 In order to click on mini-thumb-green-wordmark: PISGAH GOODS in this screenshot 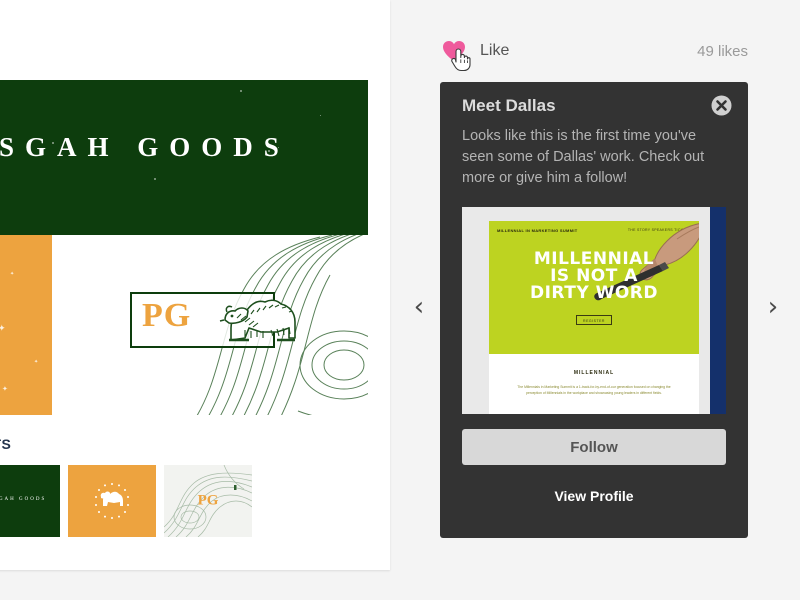, I will do `click(30, 501)`.